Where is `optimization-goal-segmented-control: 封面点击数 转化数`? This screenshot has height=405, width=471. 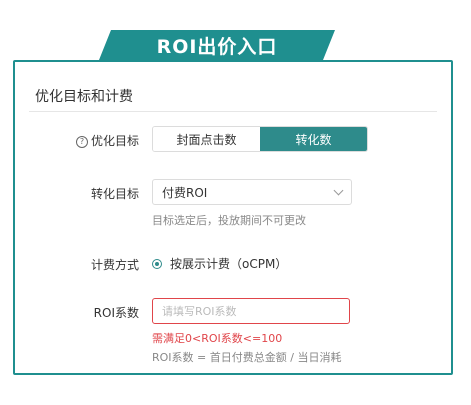 optimization-goal-segmented-control: 封面点击数 转化数 is located at coordinates (260, 139).